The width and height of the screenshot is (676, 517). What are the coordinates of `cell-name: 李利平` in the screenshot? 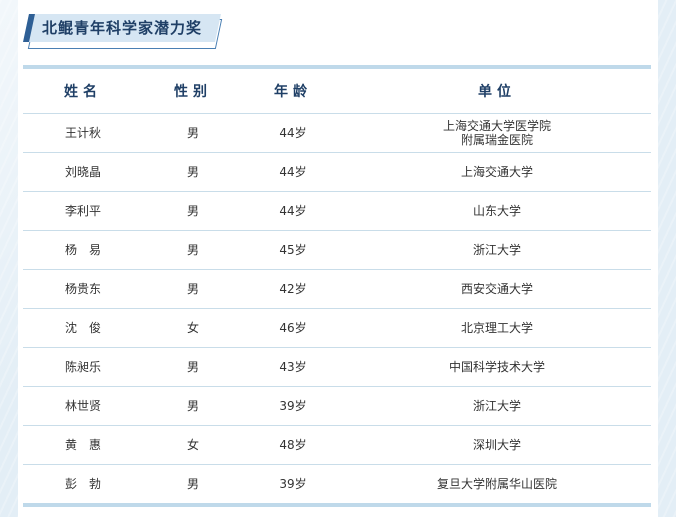 It's located at (83, 211).